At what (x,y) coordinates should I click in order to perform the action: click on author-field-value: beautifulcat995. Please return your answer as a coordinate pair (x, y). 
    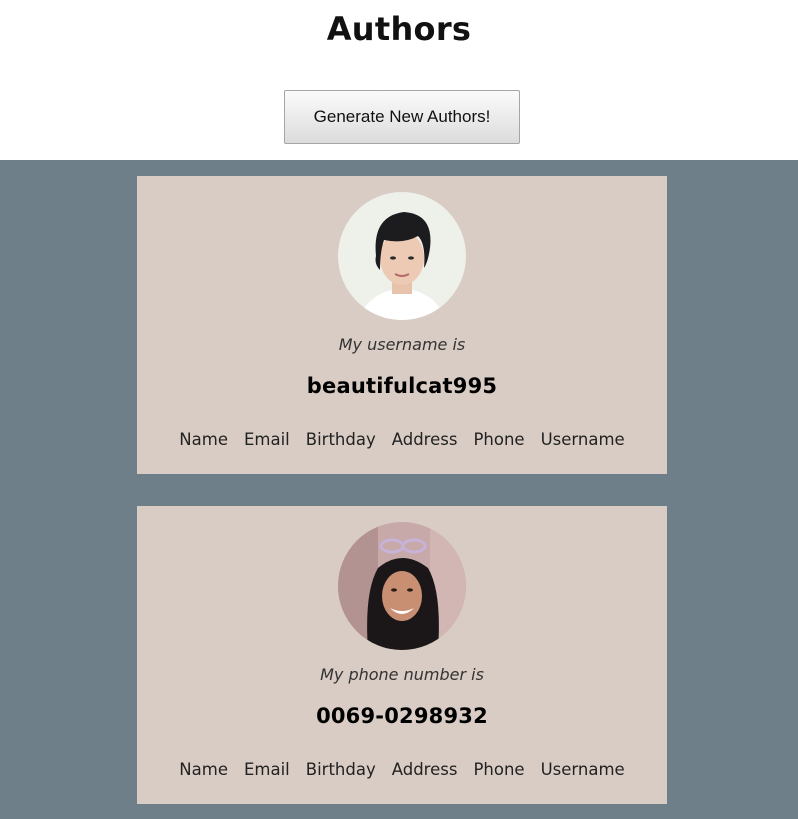
    Looking at the image, I should click on (402, 386).